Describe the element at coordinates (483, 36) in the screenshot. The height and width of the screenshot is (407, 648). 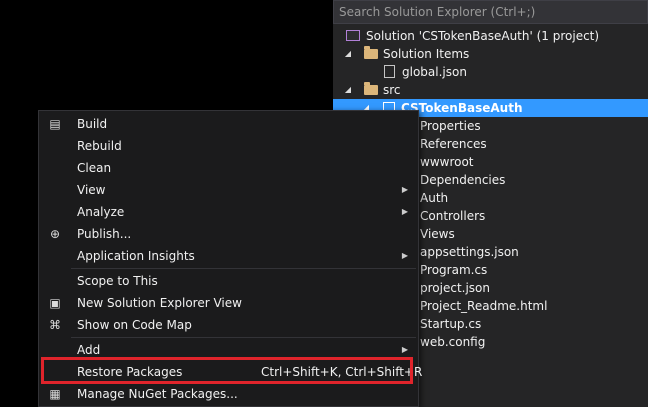
I see `tree-label: Solution 'CSTokenBaseAuth' (1 project)` at that location.